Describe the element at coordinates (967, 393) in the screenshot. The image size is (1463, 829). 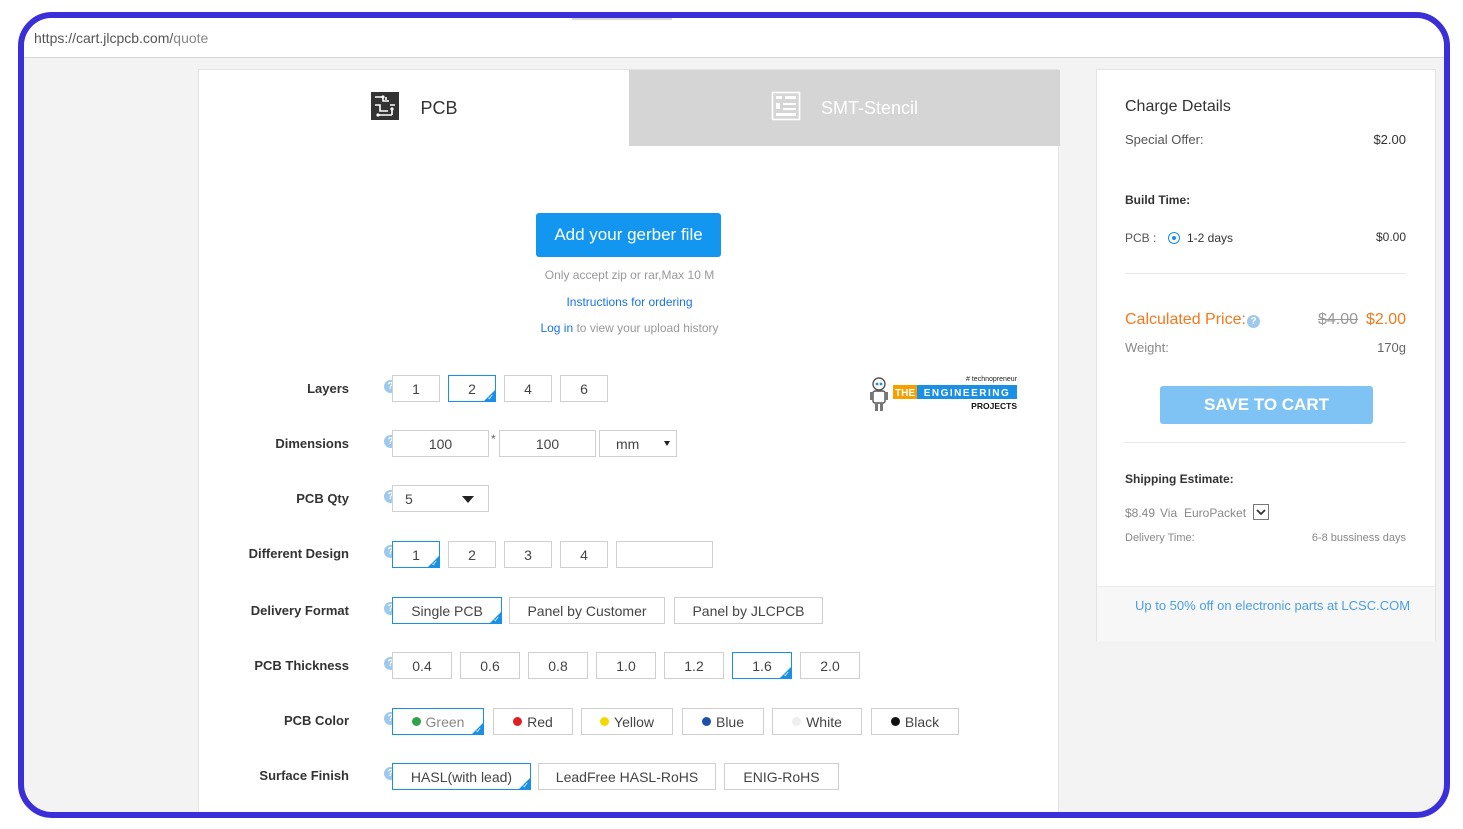
I see `svg-text: ENGINEERING` at that location.